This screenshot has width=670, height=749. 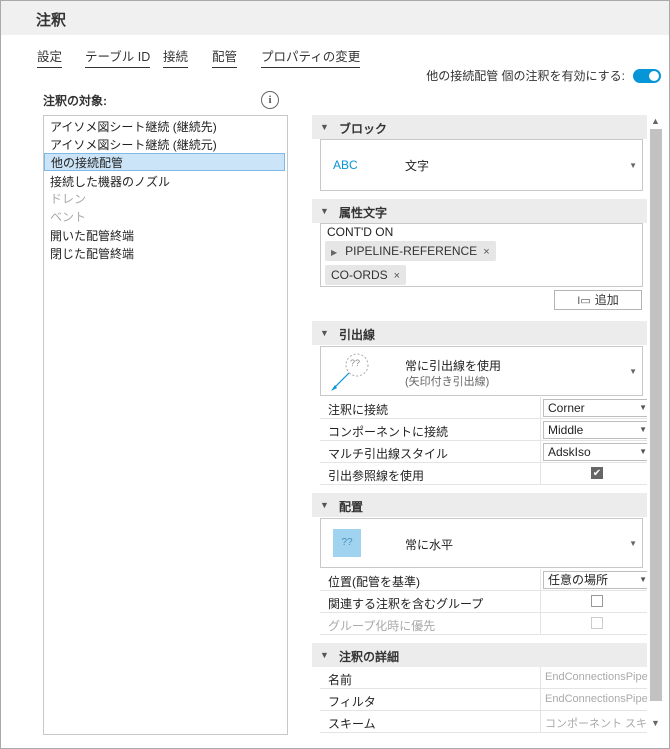 I want to click on expand-caret-icon: ▶, so click(x=334, y=252).